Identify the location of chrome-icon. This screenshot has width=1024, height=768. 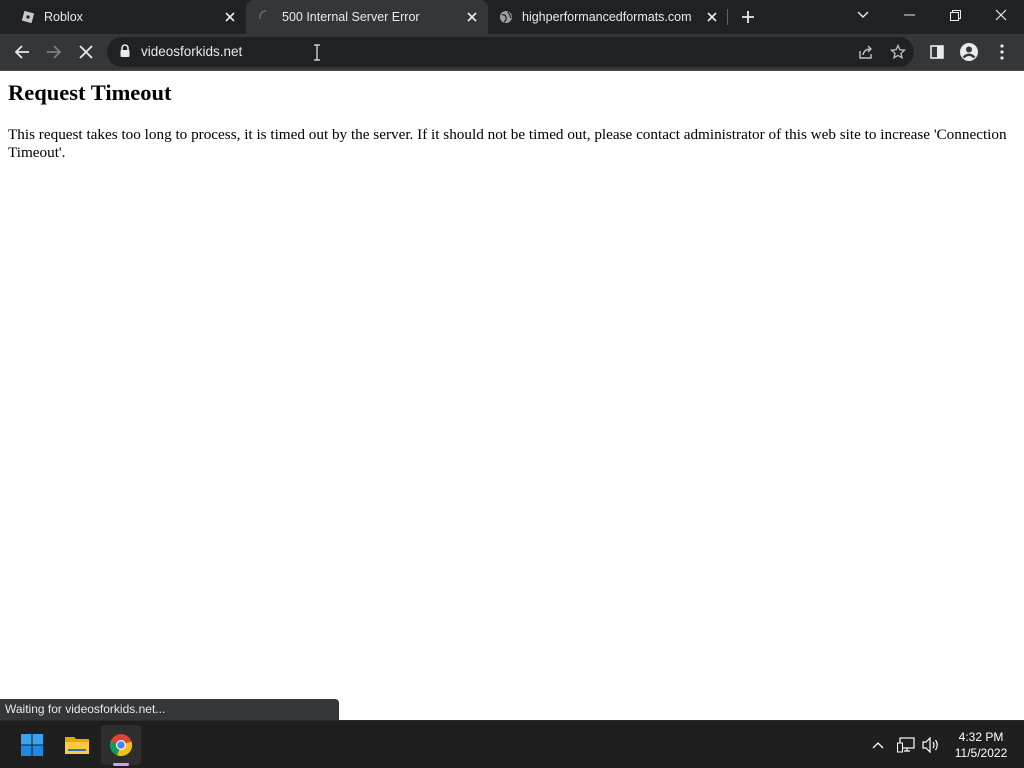
(121, 745).